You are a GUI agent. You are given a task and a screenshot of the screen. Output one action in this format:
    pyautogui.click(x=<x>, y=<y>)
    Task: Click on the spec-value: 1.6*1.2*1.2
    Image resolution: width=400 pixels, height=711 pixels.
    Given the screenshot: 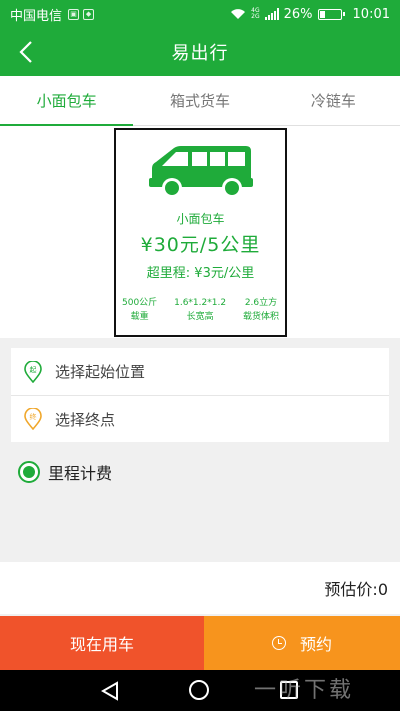 What is the action you would take?
    pyautogui.click(x=200, y=303)
    